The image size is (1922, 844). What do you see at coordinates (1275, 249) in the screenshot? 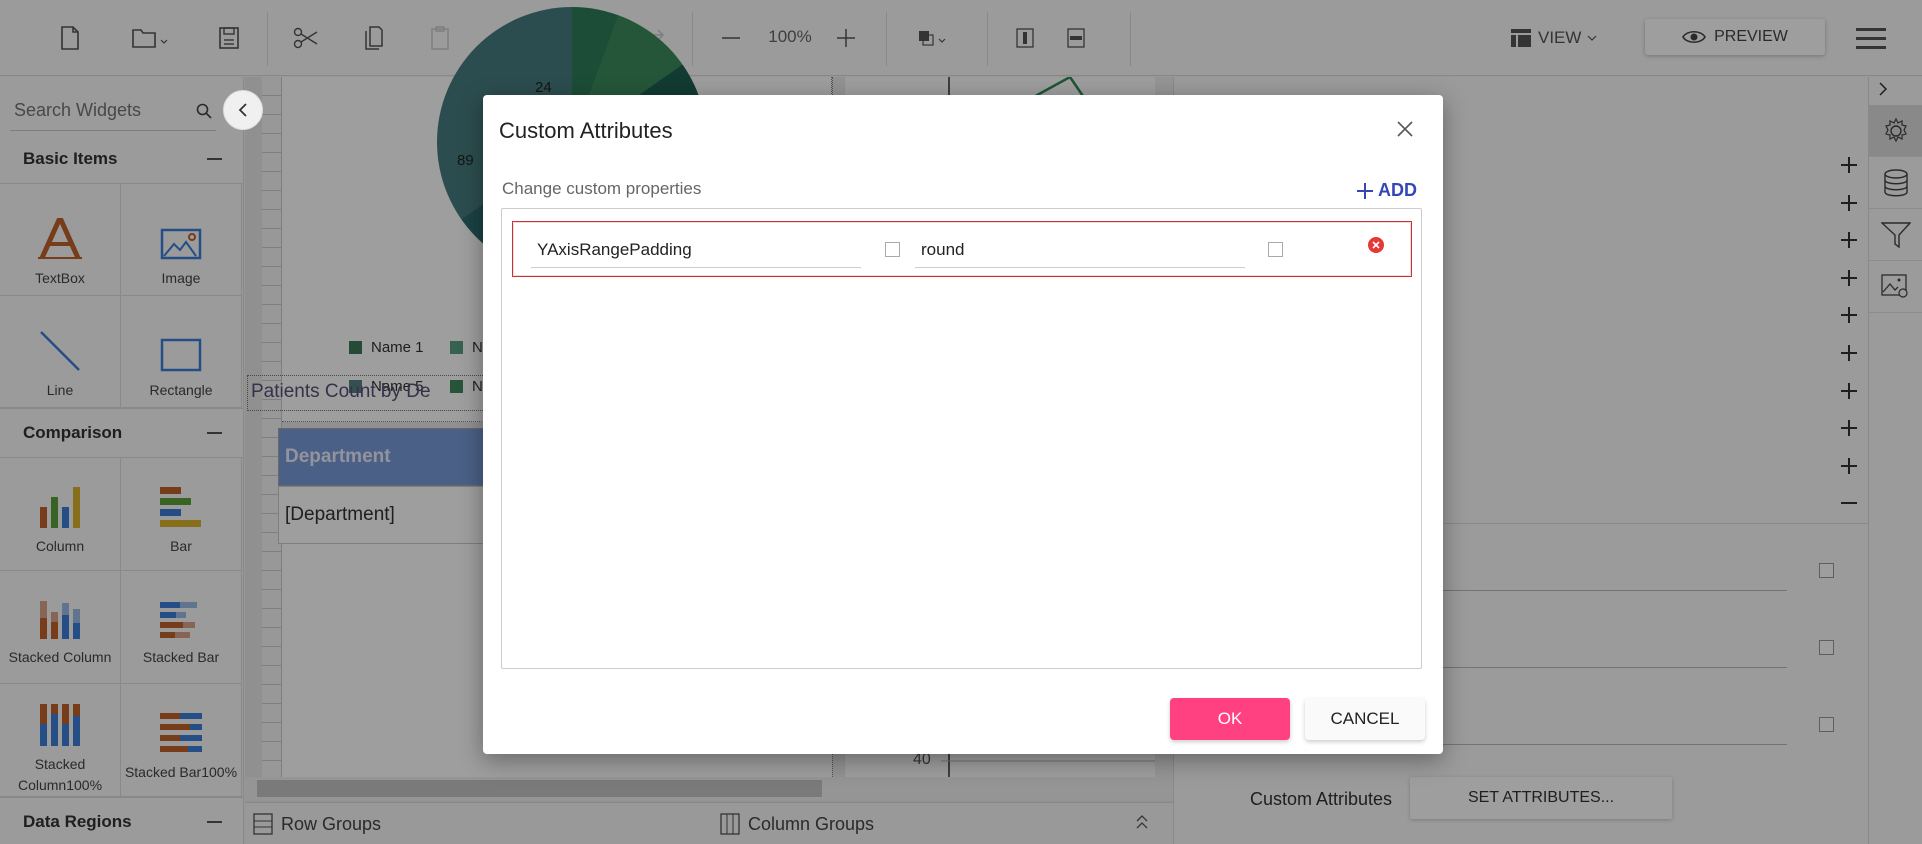
I see `attribute-value-checkbox` at bounding box center [1275, 249].